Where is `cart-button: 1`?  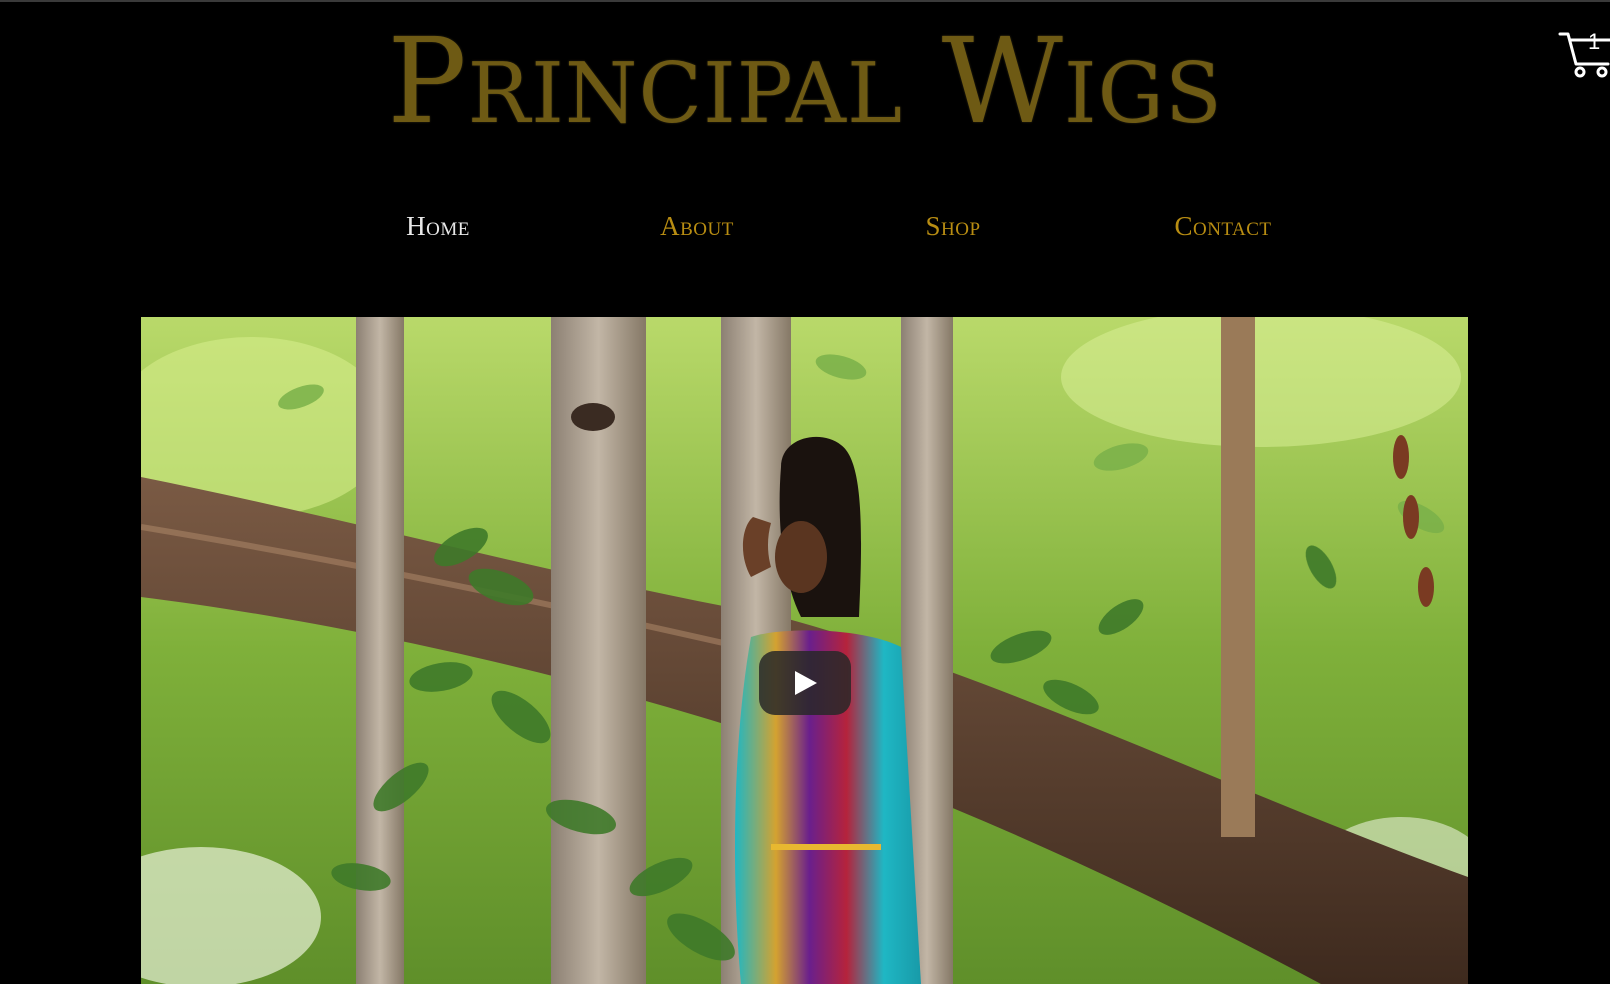
cart-button: 1 is located at coordinates (1584, 53).